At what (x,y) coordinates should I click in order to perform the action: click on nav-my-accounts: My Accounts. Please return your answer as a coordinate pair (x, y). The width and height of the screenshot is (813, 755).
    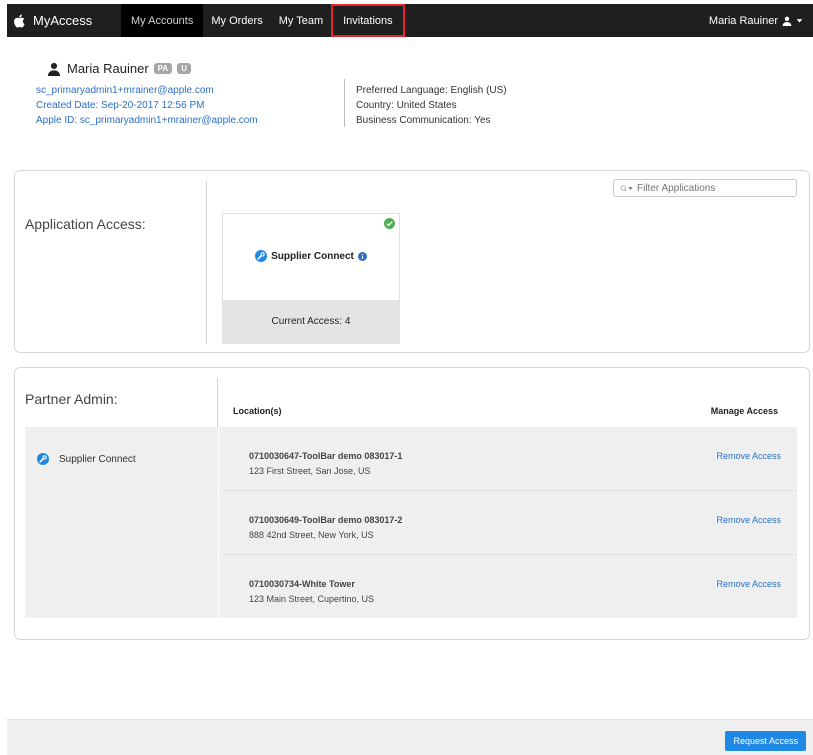
    Looking at the image, I should click on (162, 20).